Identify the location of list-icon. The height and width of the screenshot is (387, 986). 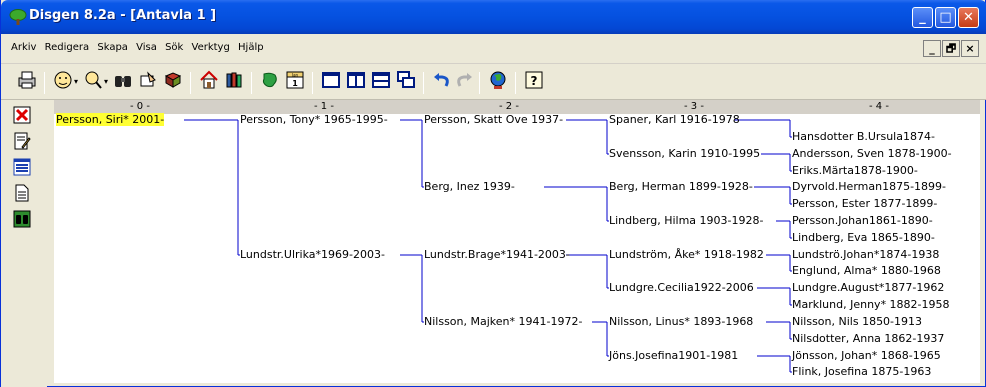
(22, 168).